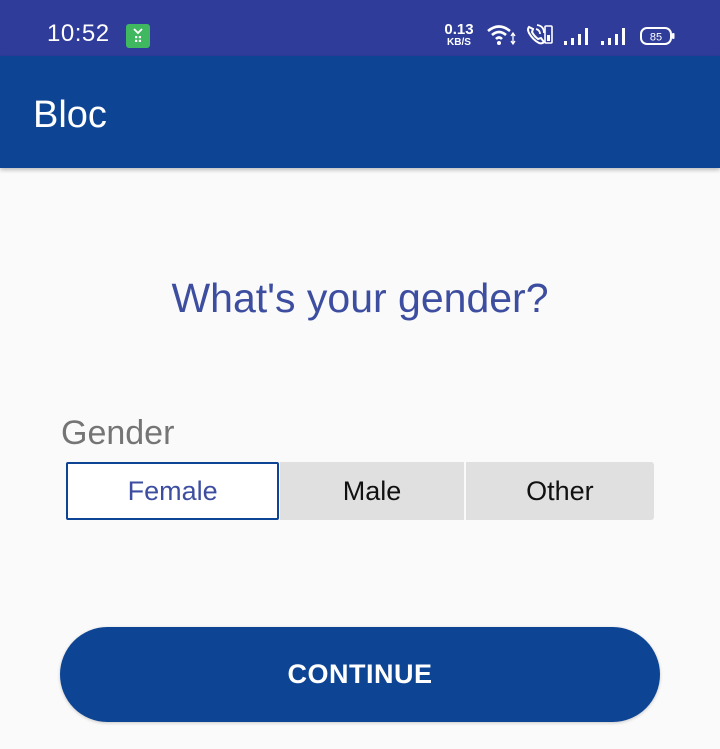 The height and width of the screenshot is (749, 720). What do you see at coordinates (360, 298) in the screenshot?
I see `page-title: What's your gender?` at bounding box center [360, 298].